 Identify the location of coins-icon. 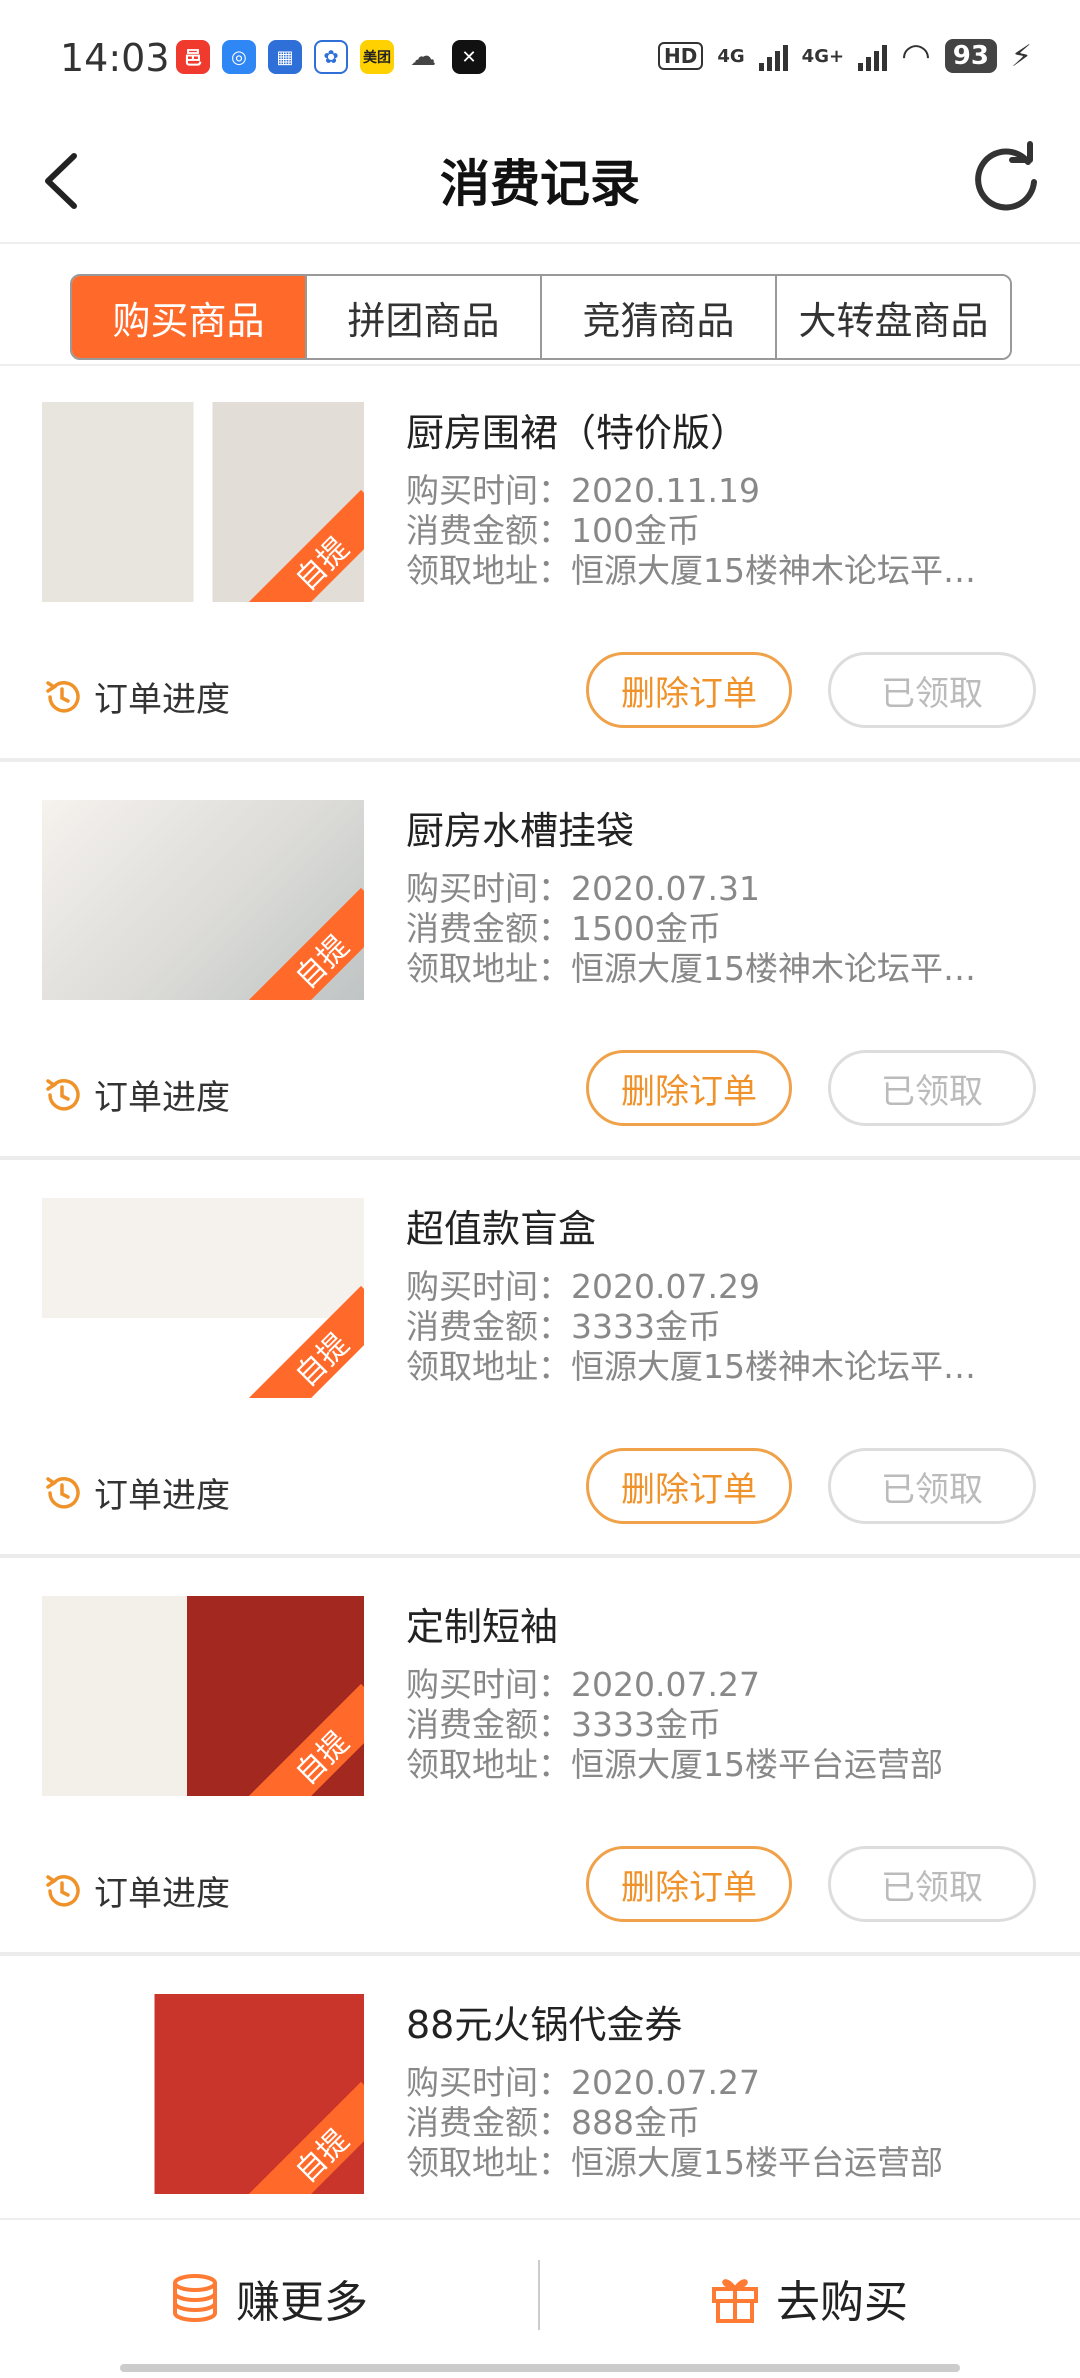
(195, 2298).